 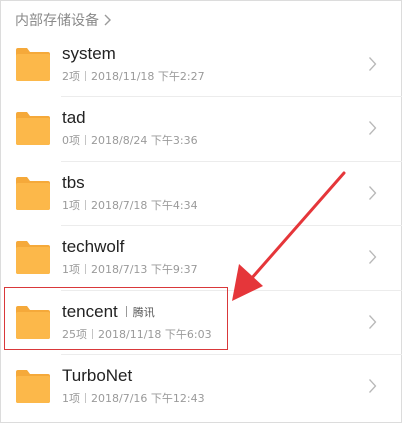 What do you see at coordinates (143, 312) in the screenshot?
I see `folder-tag: 腾讯` at bounding box center [143, 312].